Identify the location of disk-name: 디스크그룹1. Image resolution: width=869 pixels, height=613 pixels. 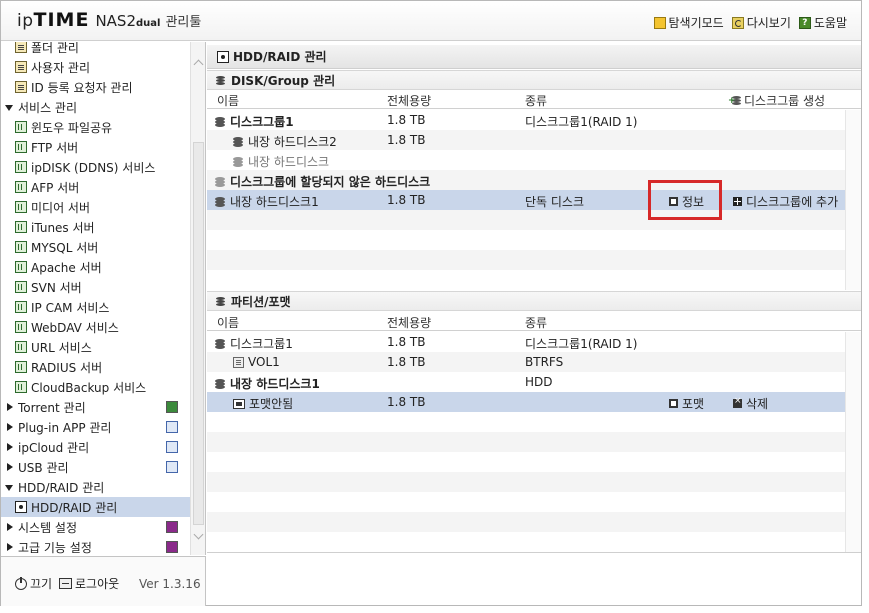
(262, 122).